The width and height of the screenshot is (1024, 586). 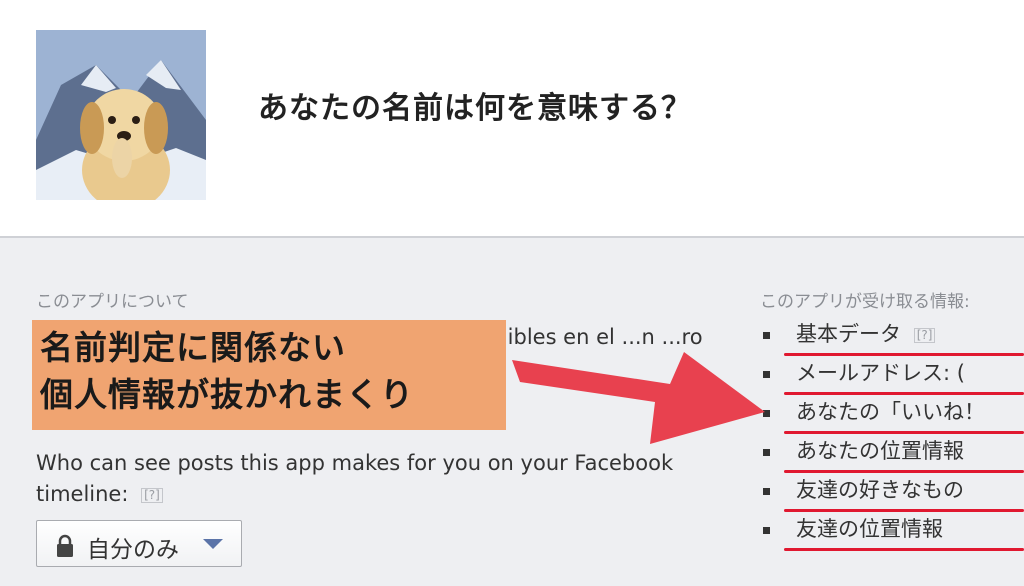 I want to click on permission-item: 友達の位置情報, so click(x=892, y=532).